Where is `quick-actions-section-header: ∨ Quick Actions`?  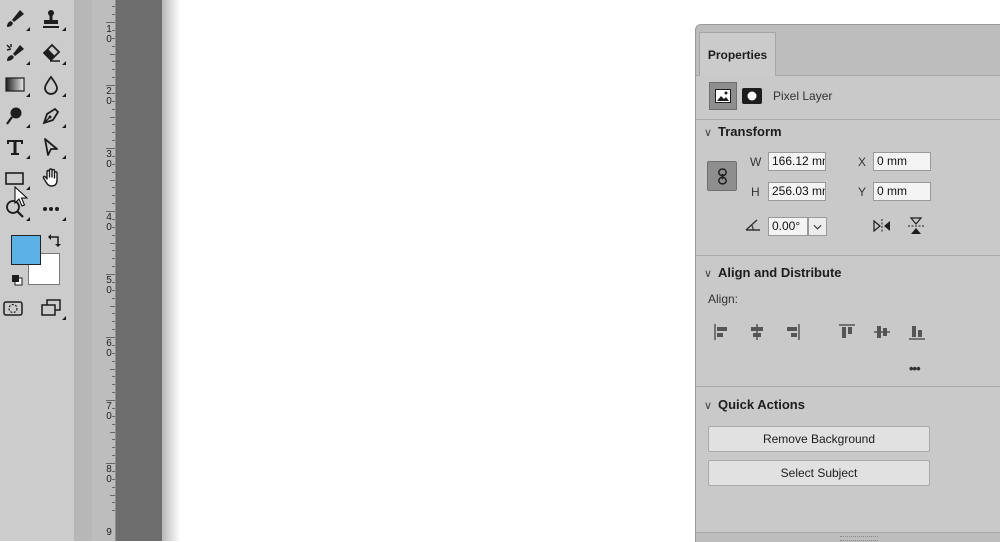
quick-actions-section-header: ∨ Quick Actions is located at coordinates (754, 404).